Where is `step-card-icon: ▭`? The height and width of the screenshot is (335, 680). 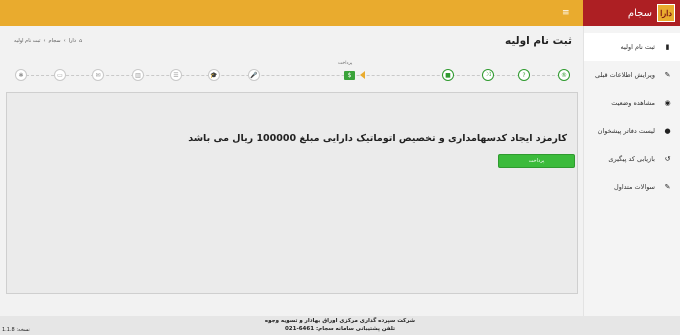
step-card-icon: ▭ is located at coordinates (60, 75).